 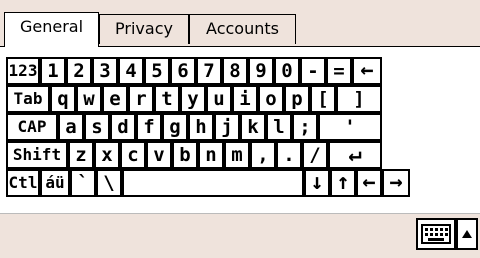 What do you see at coordinates (107, 155) in the screenshot?
I see `key-x: x` at bounding box center [107, 155].